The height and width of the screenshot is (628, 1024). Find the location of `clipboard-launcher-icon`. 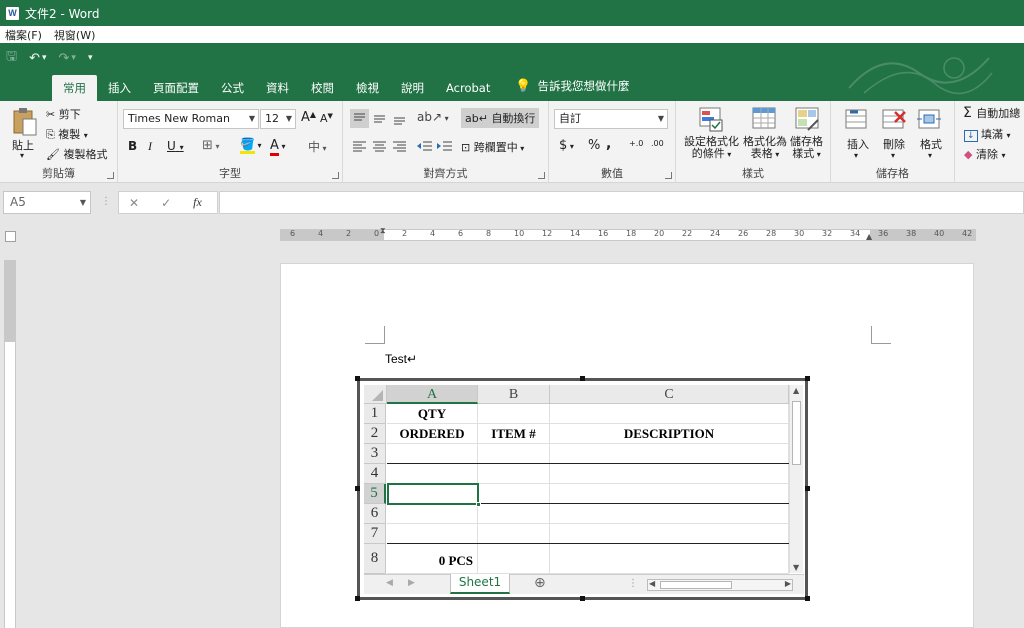

clipboard-launcher-icon is located at coordinates (110, 175).